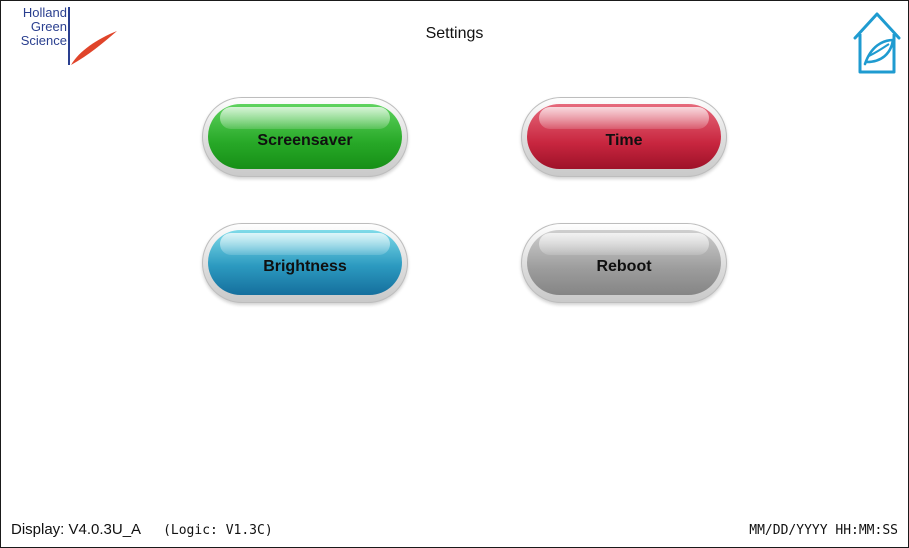 The image size is (909, 548). I want to click on screensaver-button-label: Screensaver, so click(305, 140).